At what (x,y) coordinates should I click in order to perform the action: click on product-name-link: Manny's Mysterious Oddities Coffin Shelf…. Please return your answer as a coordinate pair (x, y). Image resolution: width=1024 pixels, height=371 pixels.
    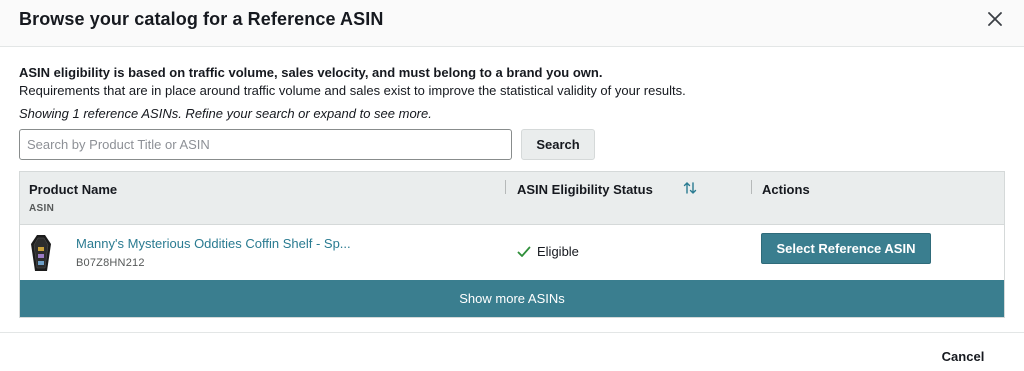
    Looking at the image, I should click on (213, 243).